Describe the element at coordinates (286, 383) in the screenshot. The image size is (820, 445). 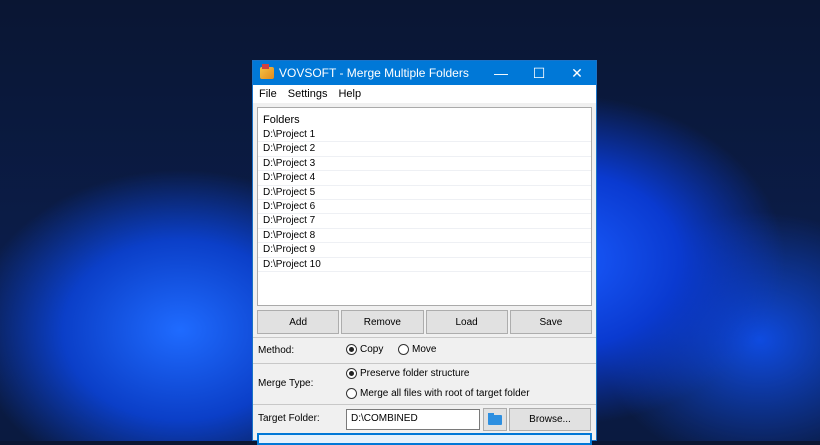
I see `merge-type-label: Merge Type:` at that location.